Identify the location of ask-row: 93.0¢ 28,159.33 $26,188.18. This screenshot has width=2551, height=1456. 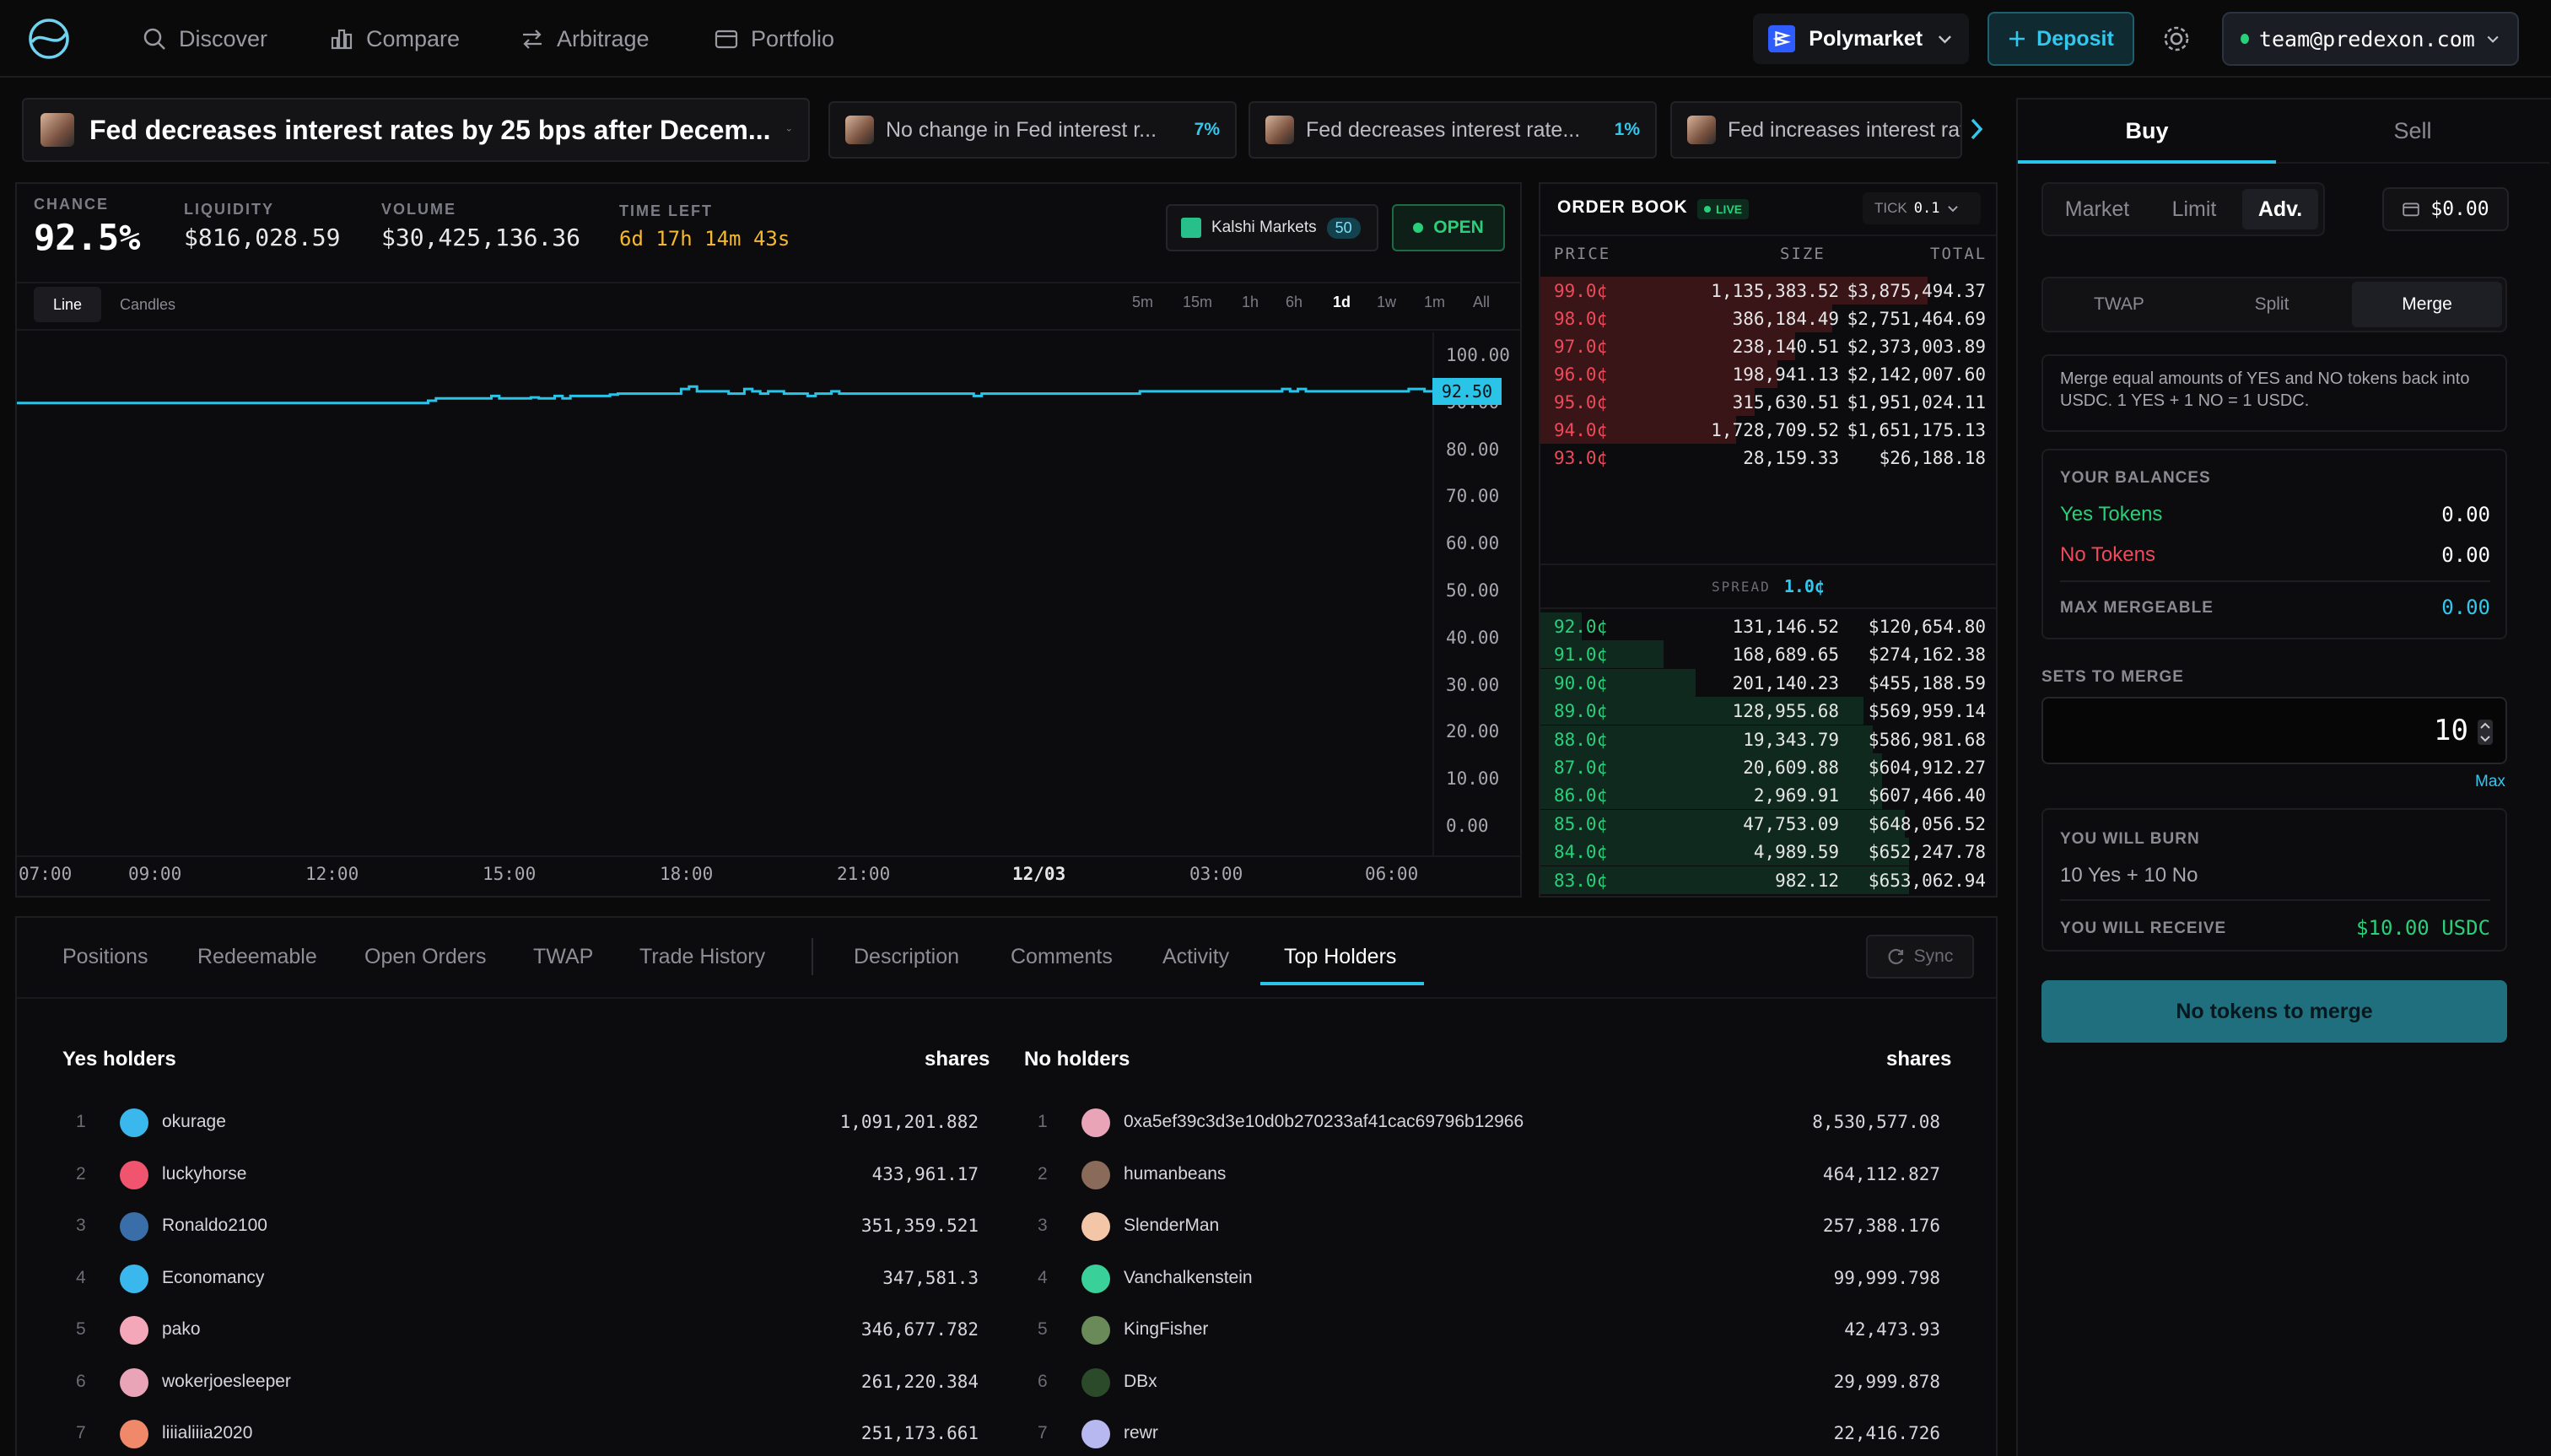
(1768, 458).